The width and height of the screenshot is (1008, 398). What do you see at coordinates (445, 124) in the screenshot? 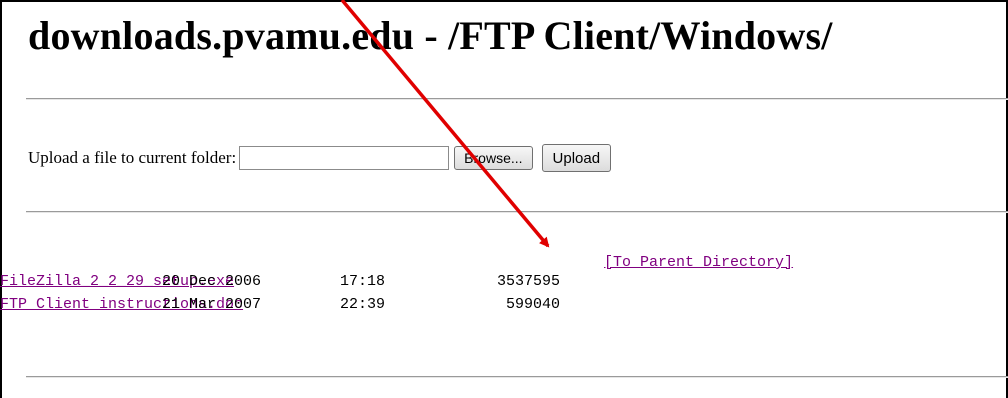
I see `annotation-arrow-icon` at bounding box center [445, 124].